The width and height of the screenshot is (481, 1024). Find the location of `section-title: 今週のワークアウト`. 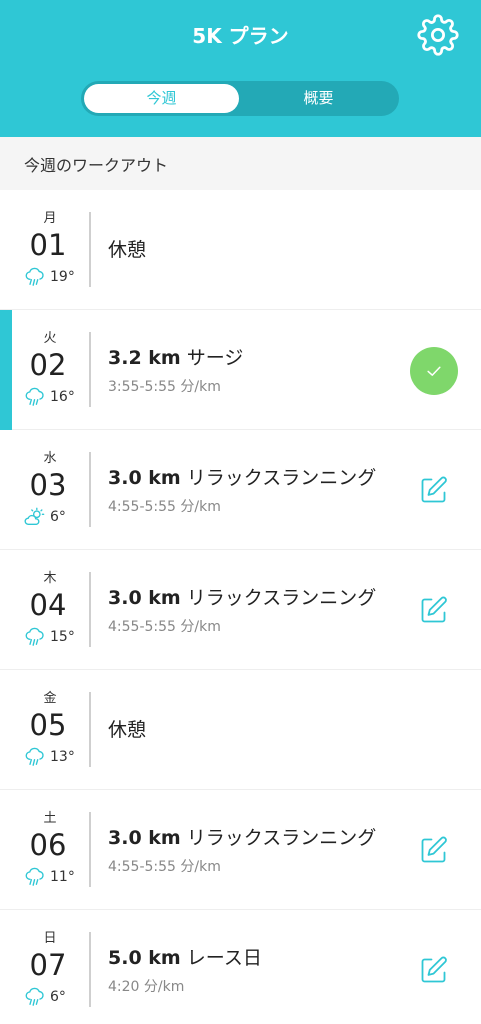

section-title: 今週のワークアウト is located at coordinates (96, 165).